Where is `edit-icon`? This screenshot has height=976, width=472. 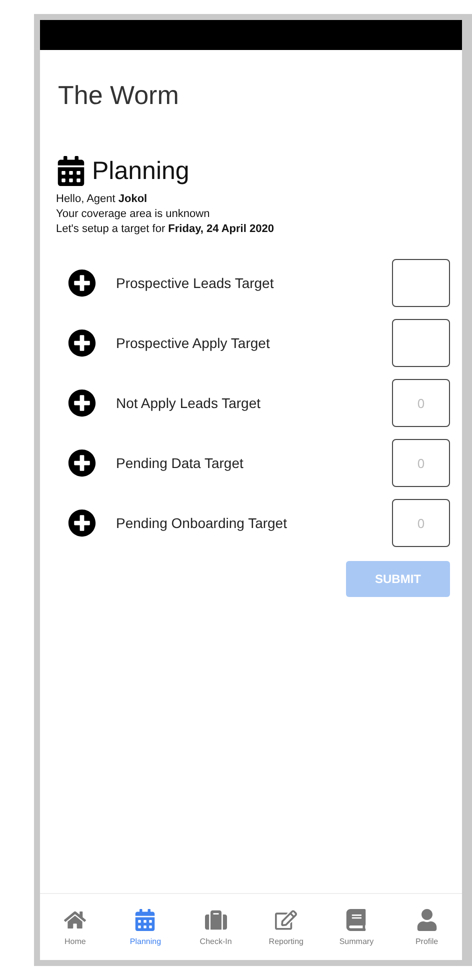 edit-icon is located at coordinates (286, 919).